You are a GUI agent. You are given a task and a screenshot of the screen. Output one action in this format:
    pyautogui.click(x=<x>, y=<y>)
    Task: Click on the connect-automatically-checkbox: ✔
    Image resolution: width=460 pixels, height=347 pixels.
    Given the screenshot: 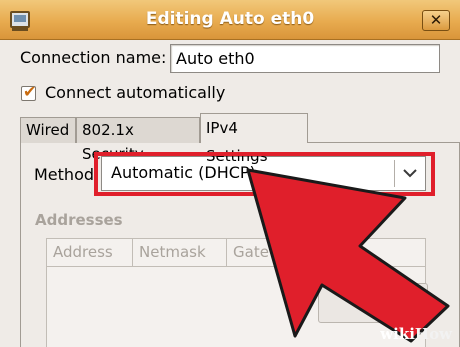 What is the action you would take?
    pyautogui.click(x=28, y=91)
    